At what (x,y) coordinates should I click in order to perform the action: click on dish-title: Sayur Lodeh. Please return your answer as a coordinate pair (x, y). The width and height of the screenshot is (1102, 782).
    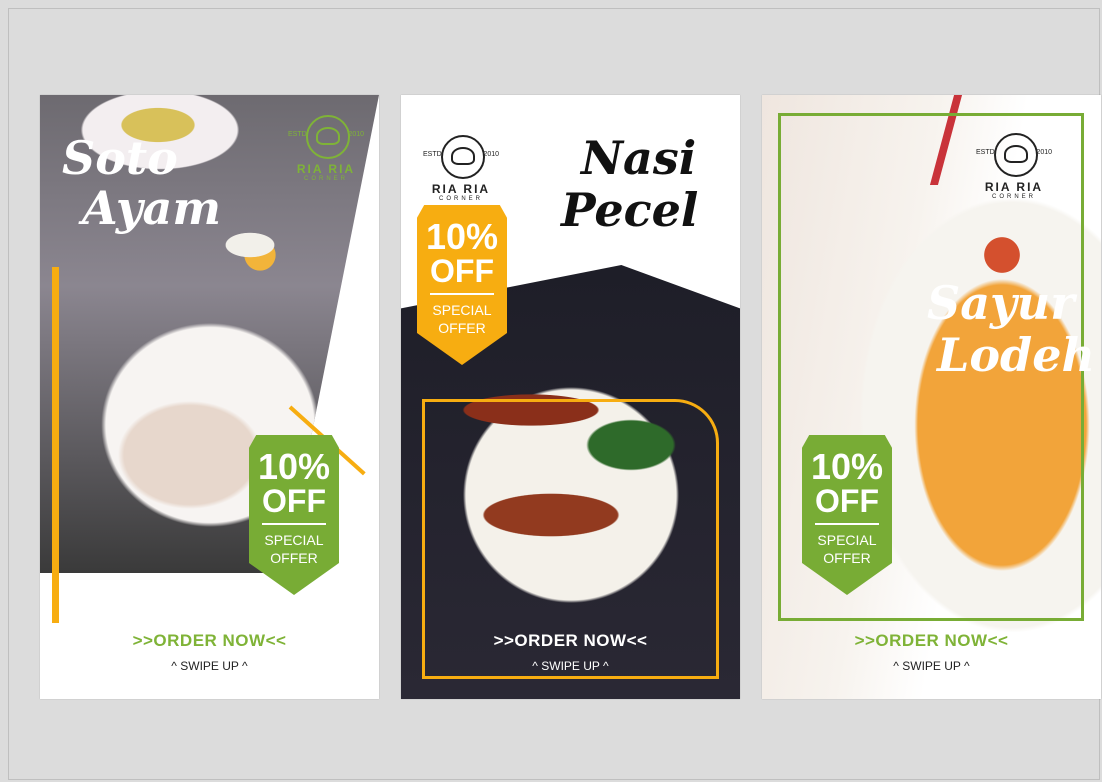
    Looking at the image, I should click on (1011, 329).